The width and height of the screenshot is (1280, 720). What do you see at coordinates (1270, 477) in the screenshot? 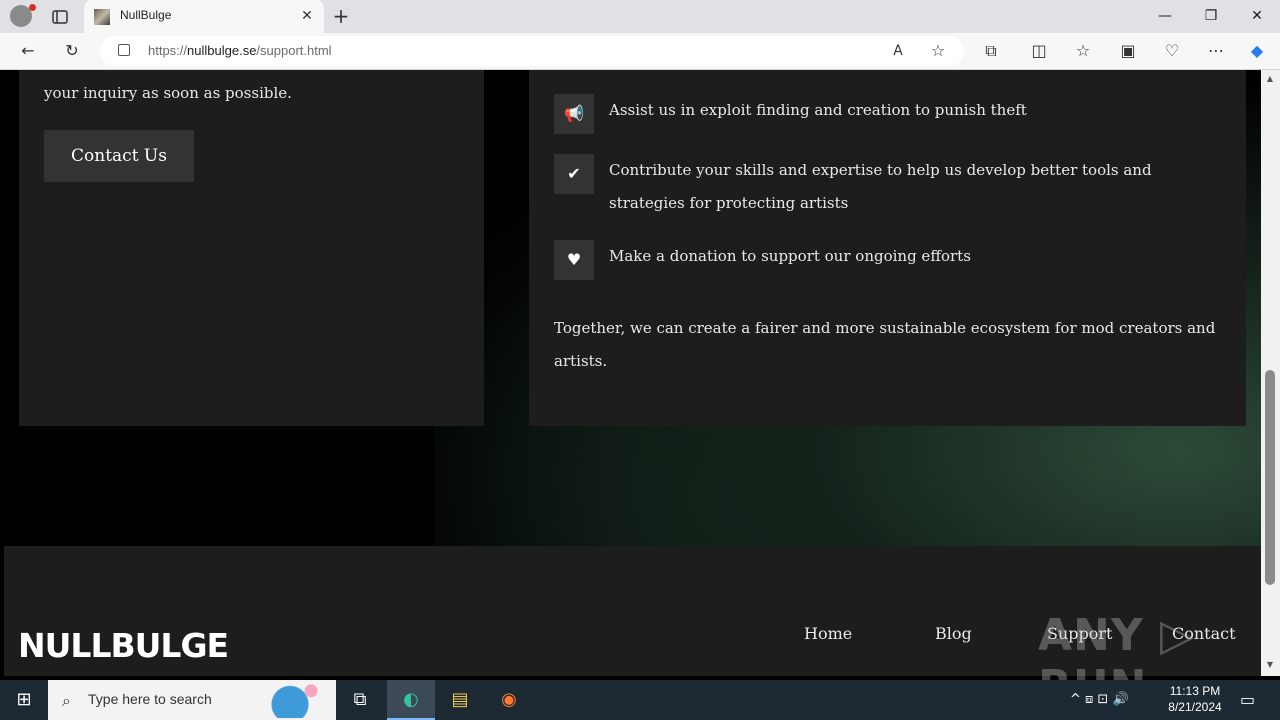
I see `scrollbar-thumb` at bounding box center [1270, 477].